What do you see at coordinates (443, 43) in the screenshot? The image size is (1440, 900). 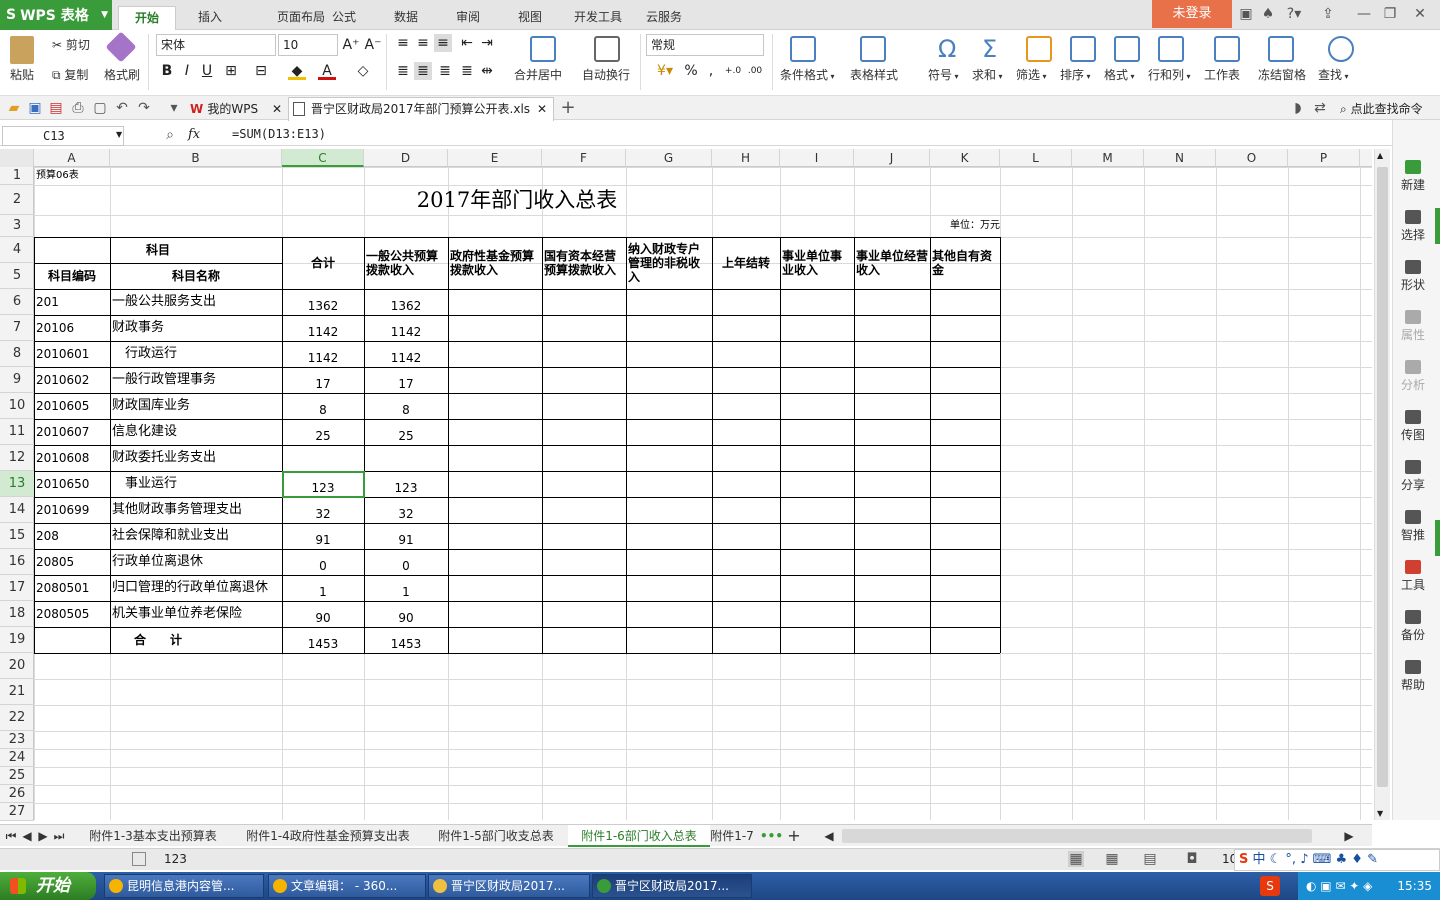 I see `align-bottom-icon: ≡` at bounding box center [443, 43].